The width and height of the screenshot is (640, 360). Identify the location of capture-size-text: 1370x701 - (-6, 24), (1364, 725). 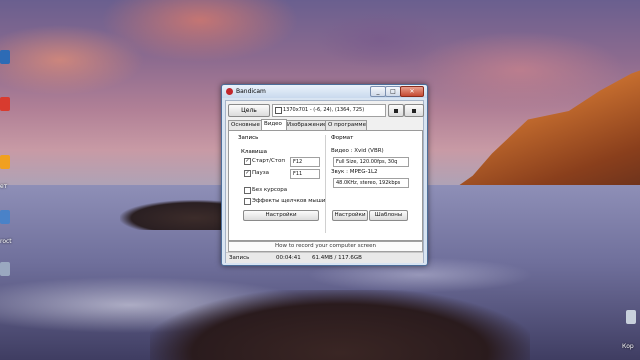
(324, 110).